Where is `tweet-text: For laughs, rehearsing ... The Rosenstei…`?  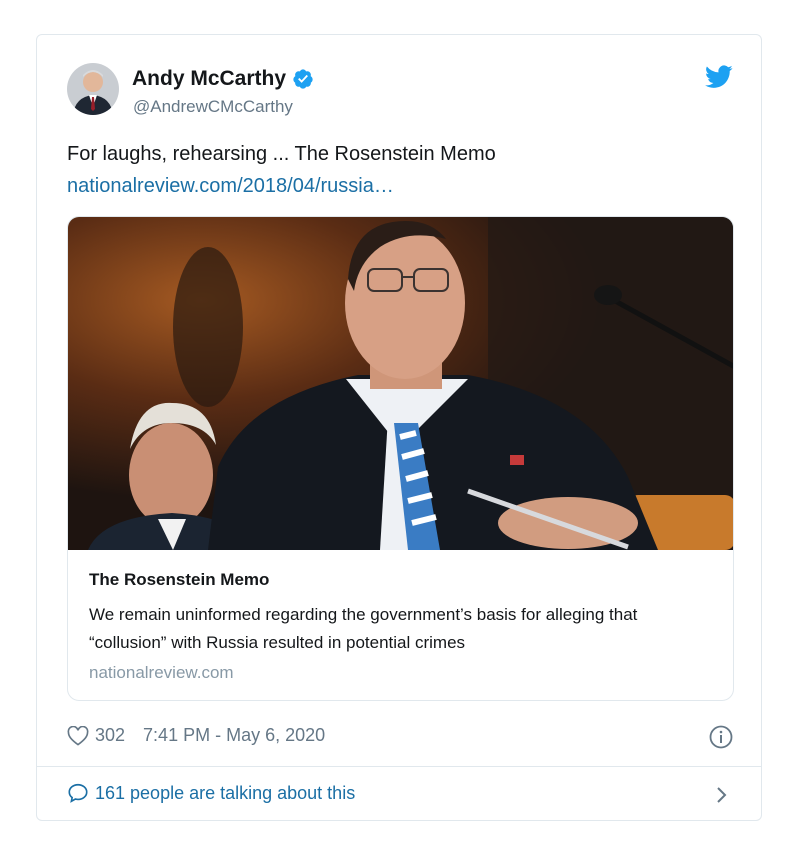
tweet-text: For laughs, rehearsing ... The Rosenstei… is located at coordinates (281, 154).